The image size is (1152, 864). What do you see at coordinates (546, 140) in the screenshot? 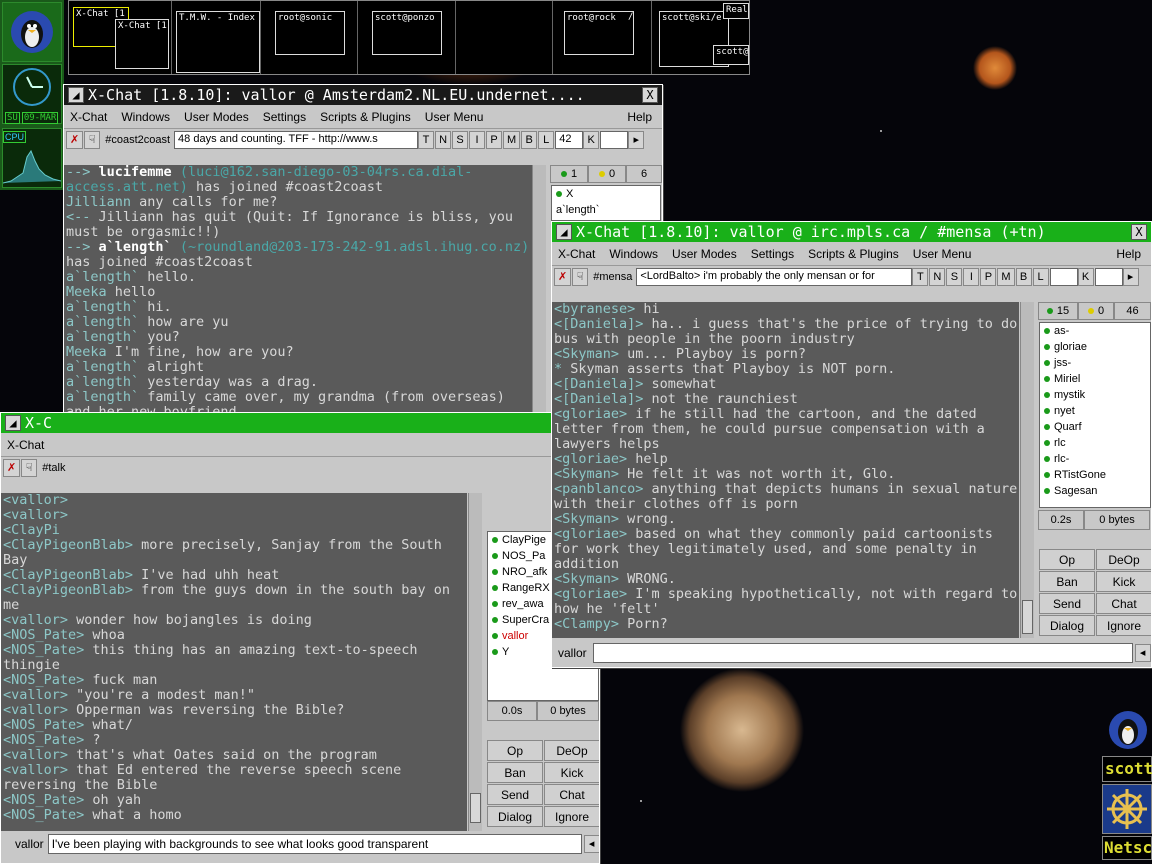
I see `mode-l-toggle: L` at bounding box center [546, 140].